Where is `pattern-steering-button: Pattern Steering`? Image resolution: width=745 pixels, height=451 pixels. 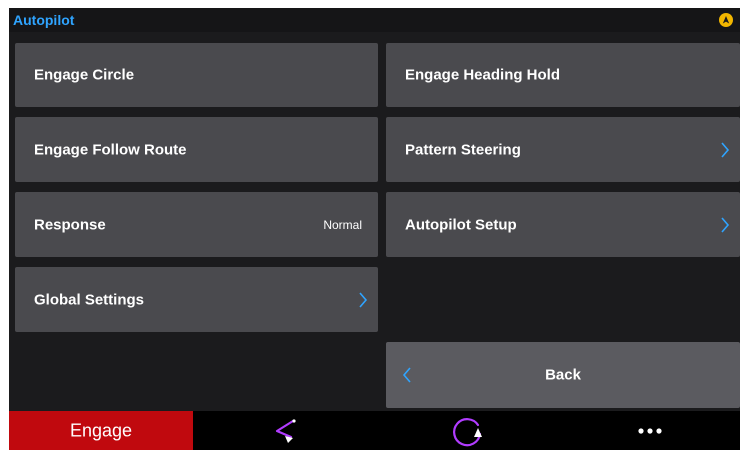 pattern-steering-button: Pattern Steering is located at coordinates (563, 149).